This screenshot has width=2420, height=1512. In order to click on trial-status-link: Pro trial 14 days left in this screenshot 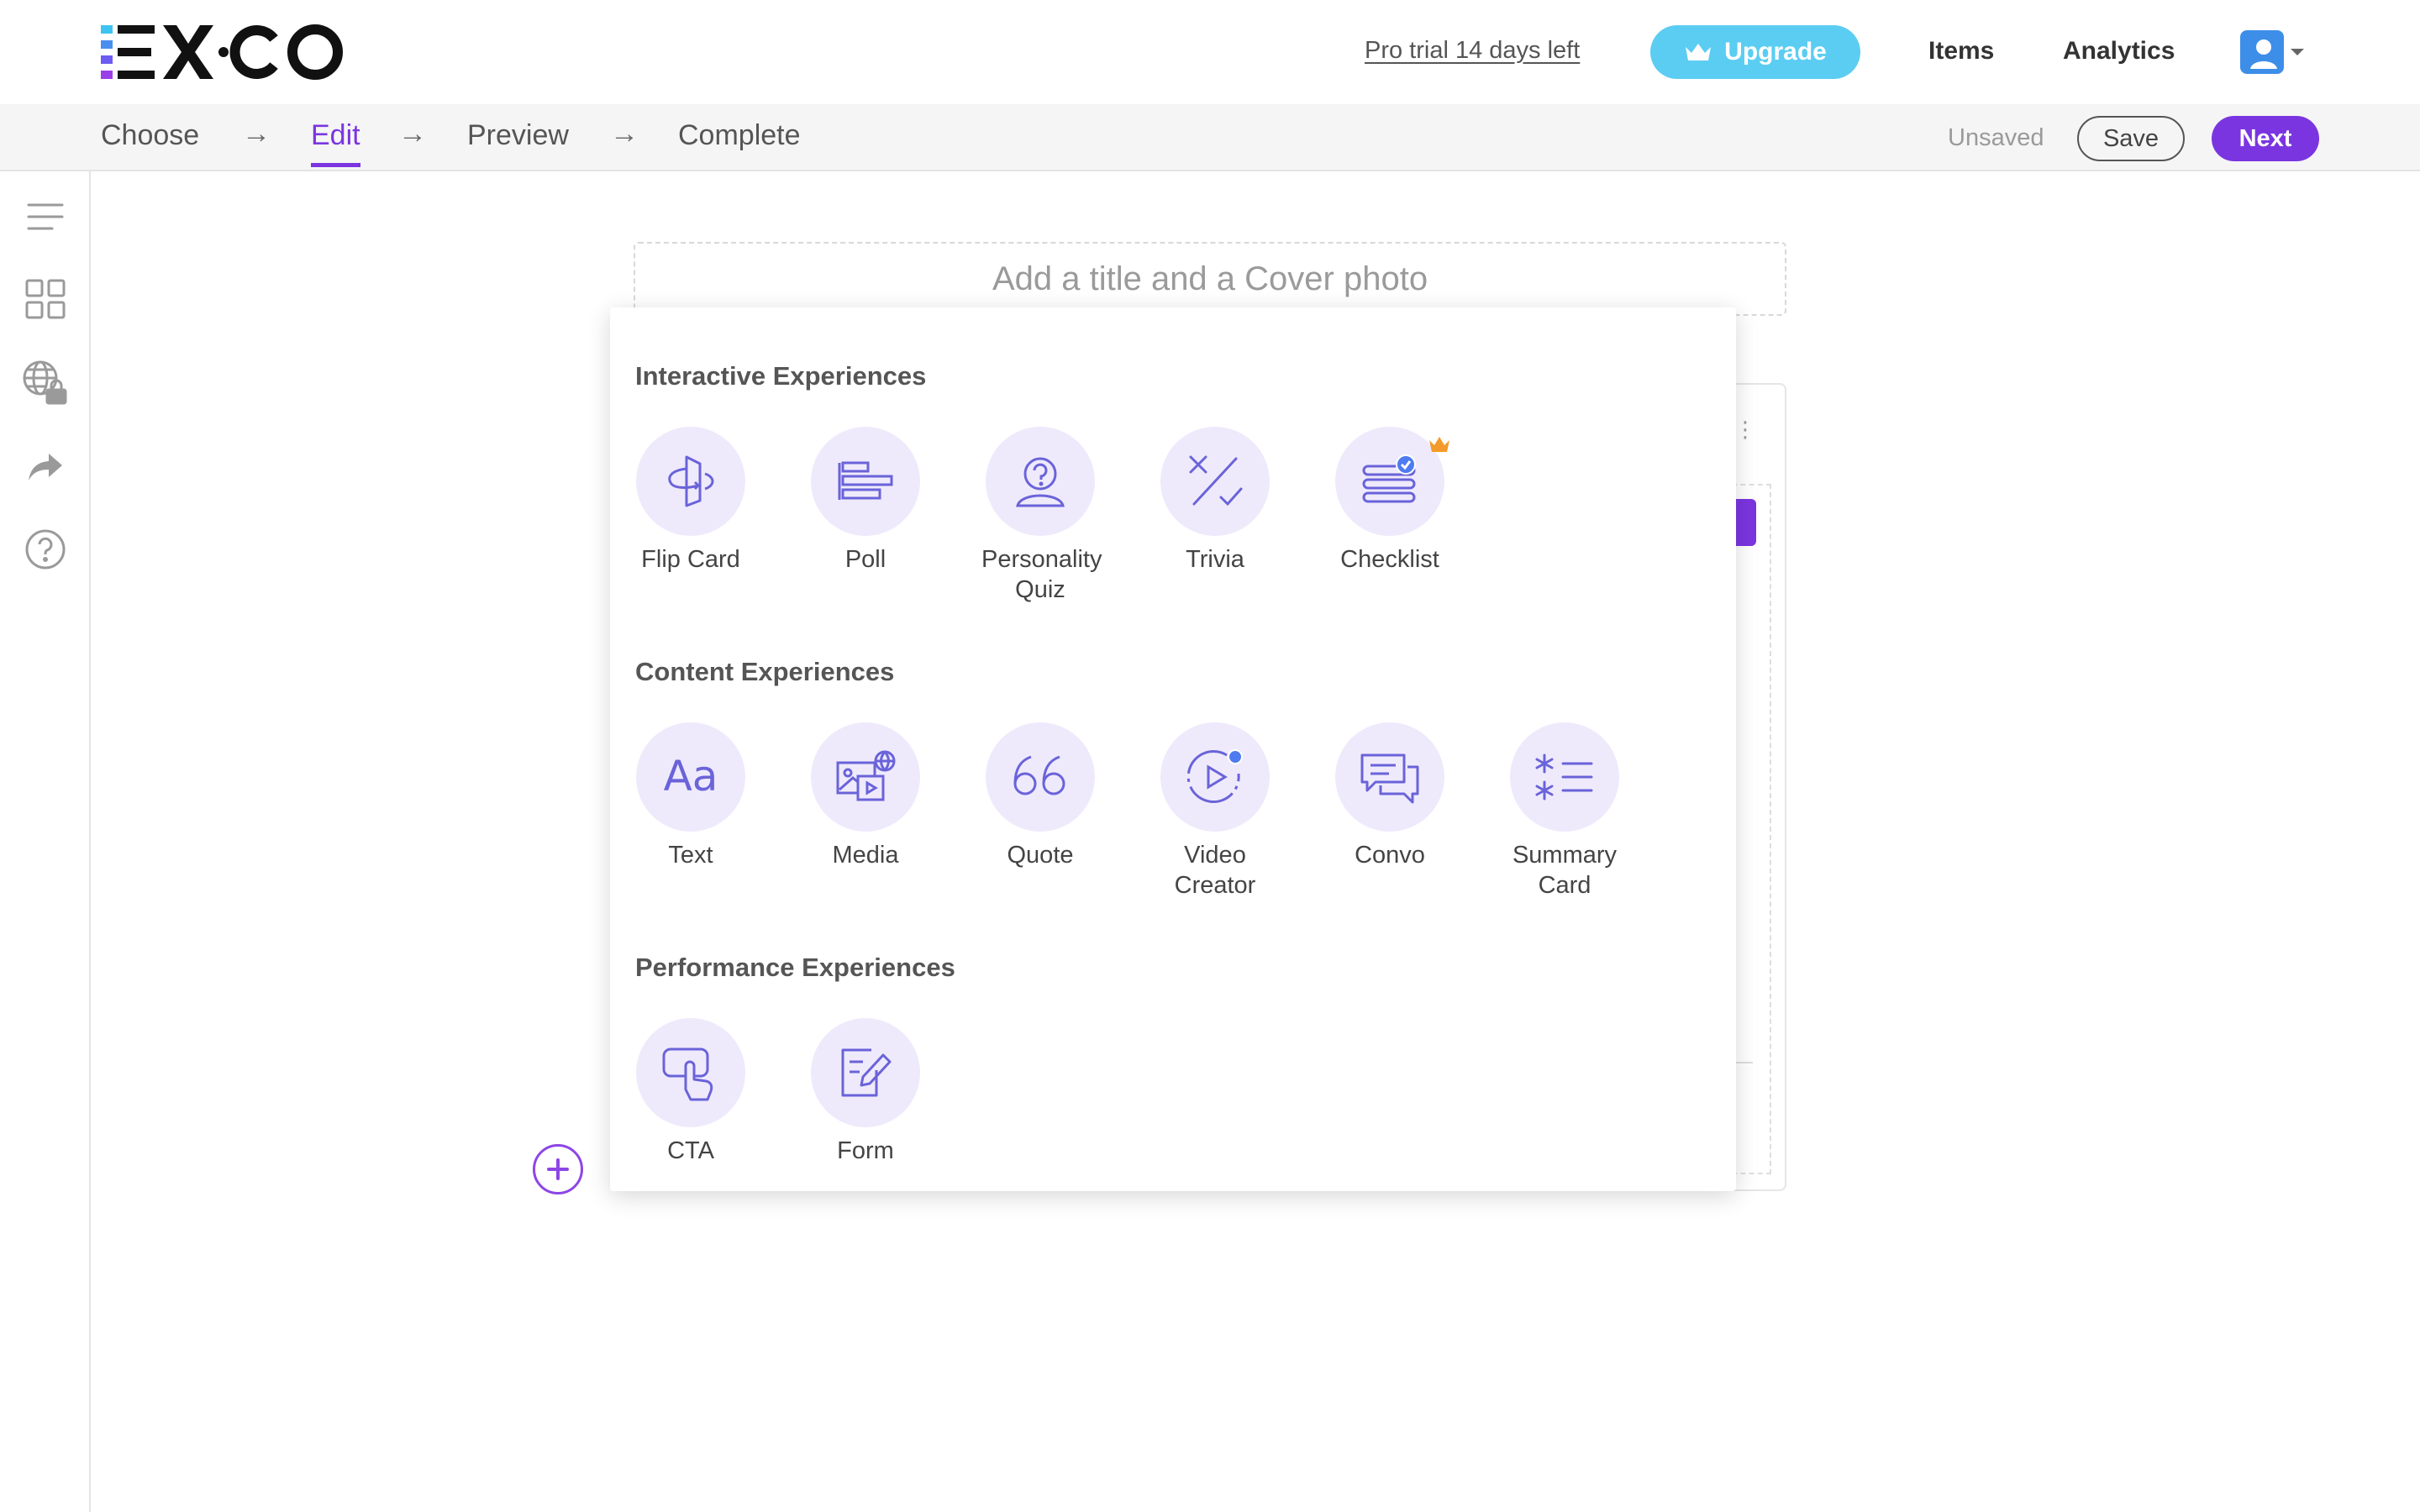, I will do `click(1472, 51)`.